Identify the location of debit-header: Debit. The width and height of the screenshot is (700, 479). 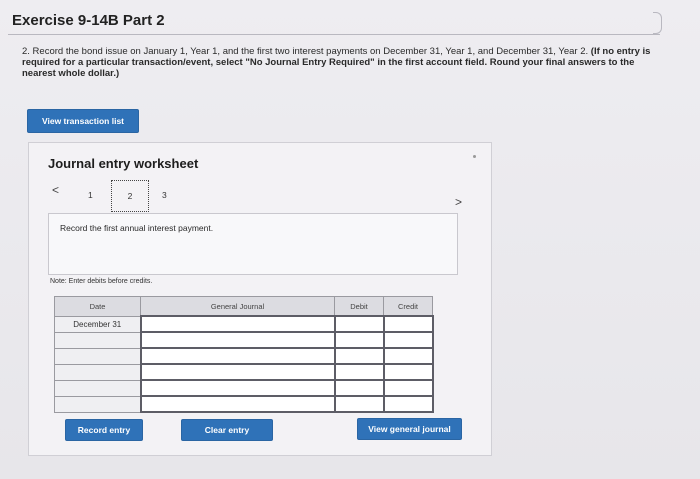
(359, 306).